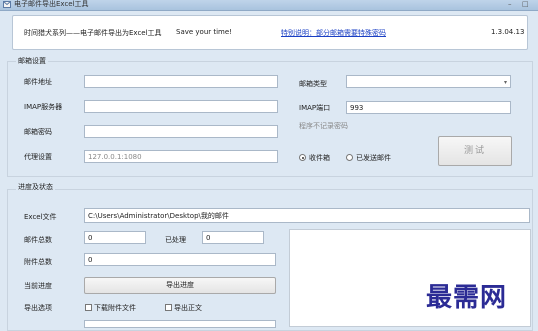 This screenshot has width=538, height=331. Describe the element at coordinates (467, 298) in the screenshot. I see `watermark-logo: 最需网` at that location.